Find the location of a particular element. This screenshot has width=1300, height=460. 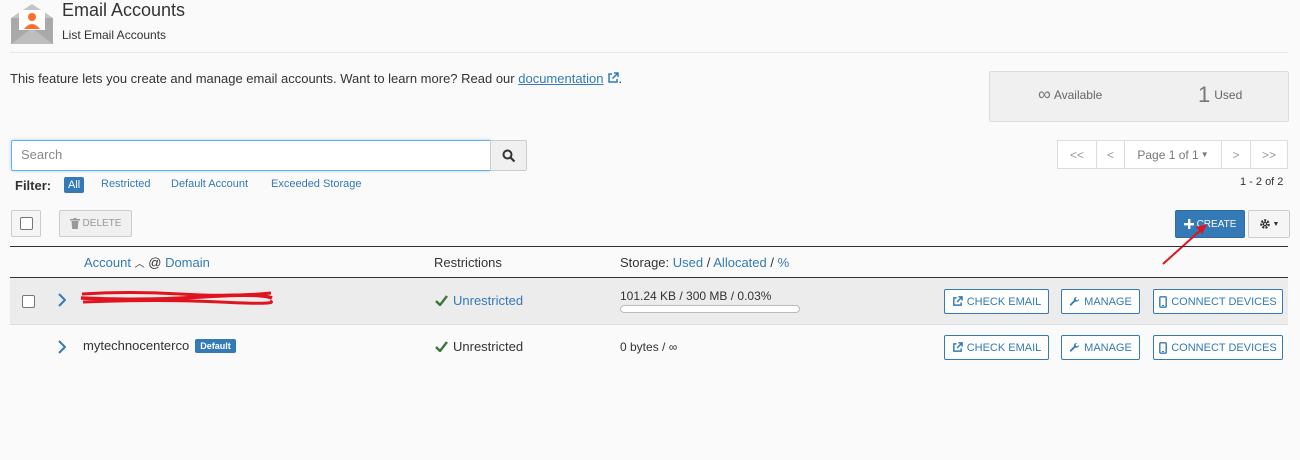

used-stat: 1 Used is located at coordinates (1220, 95).